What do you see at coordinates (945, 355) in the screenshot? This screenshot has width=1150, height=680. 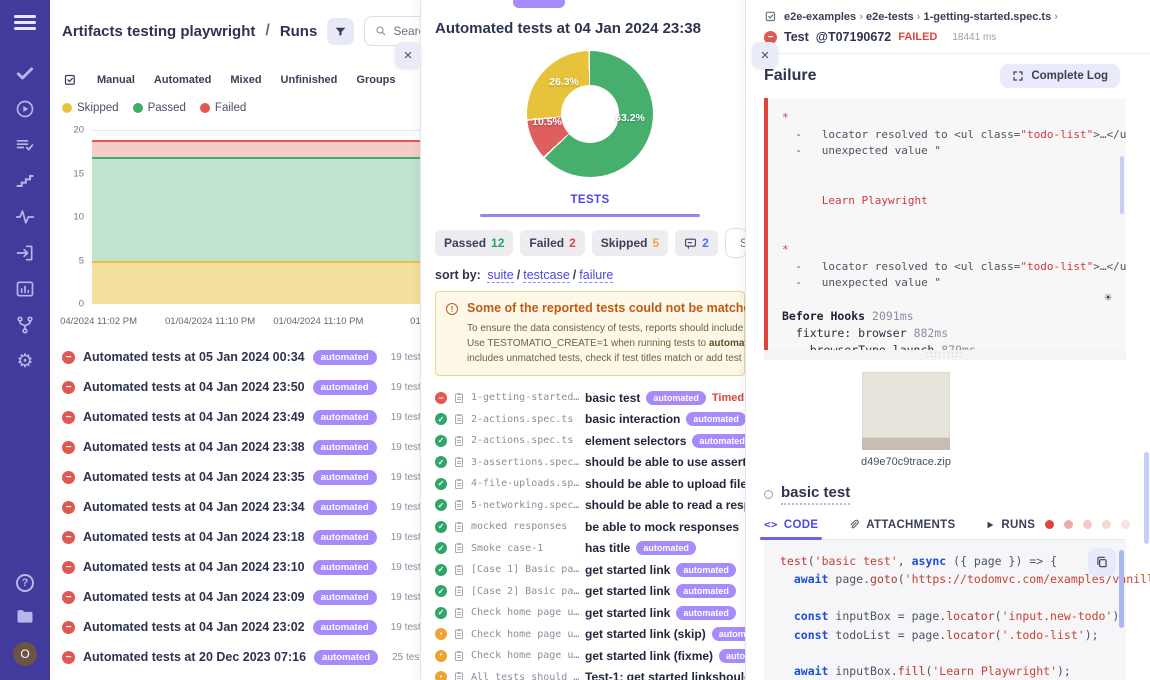 I see `resize-handle: :::::::::` at bounding box center [945, 355].